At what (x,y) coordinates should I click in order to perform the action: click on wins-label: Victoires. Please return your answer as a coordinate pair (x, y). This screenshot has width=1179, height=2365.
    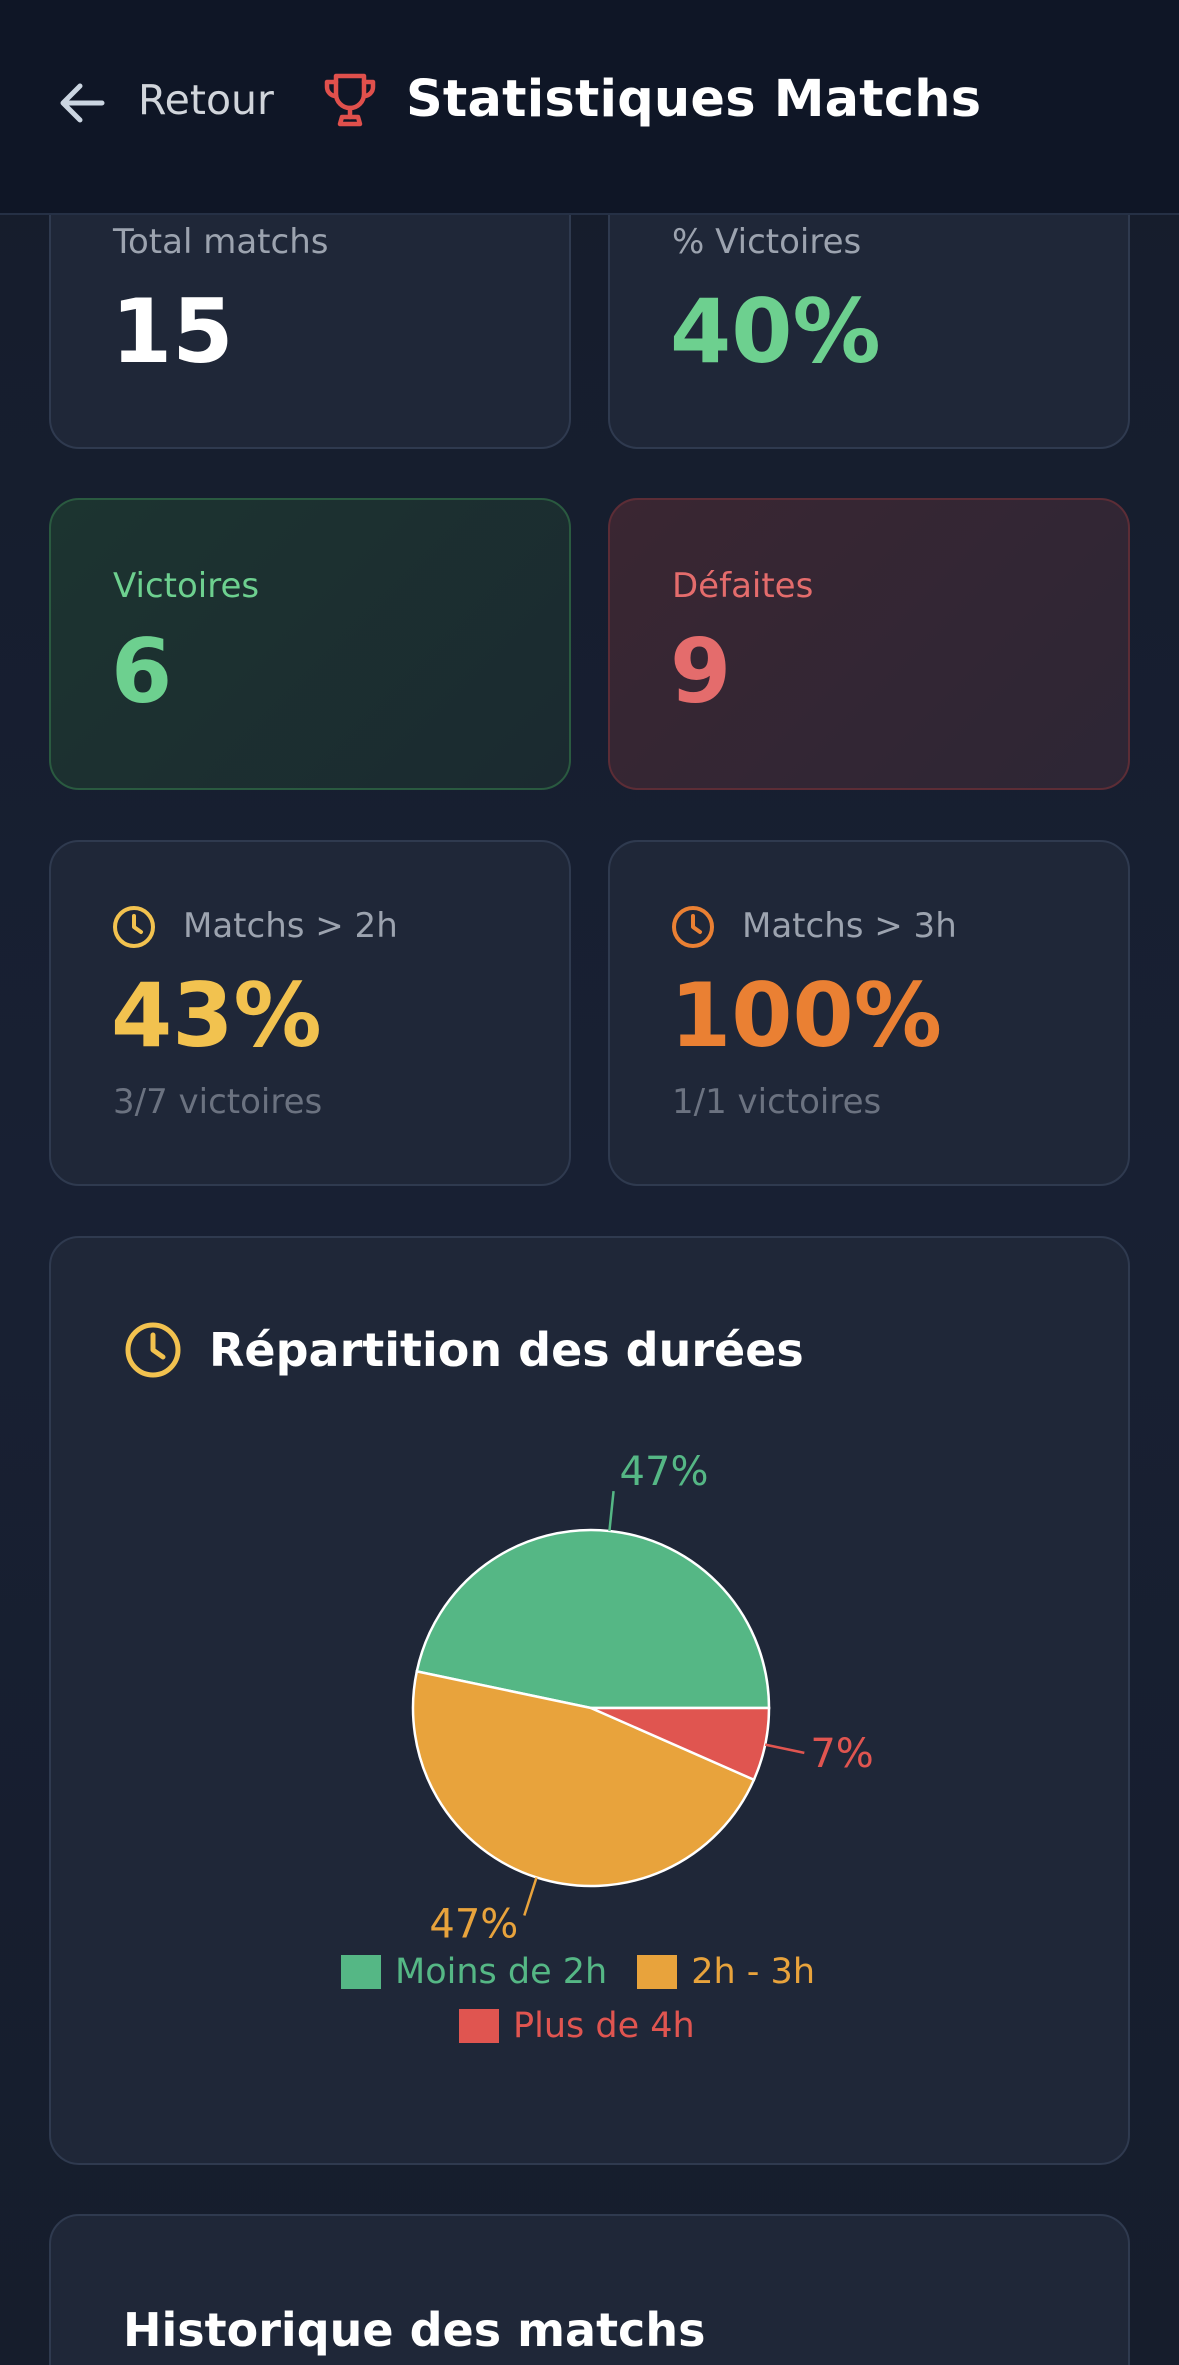
    Looking at the image, I should click on (186, 586).